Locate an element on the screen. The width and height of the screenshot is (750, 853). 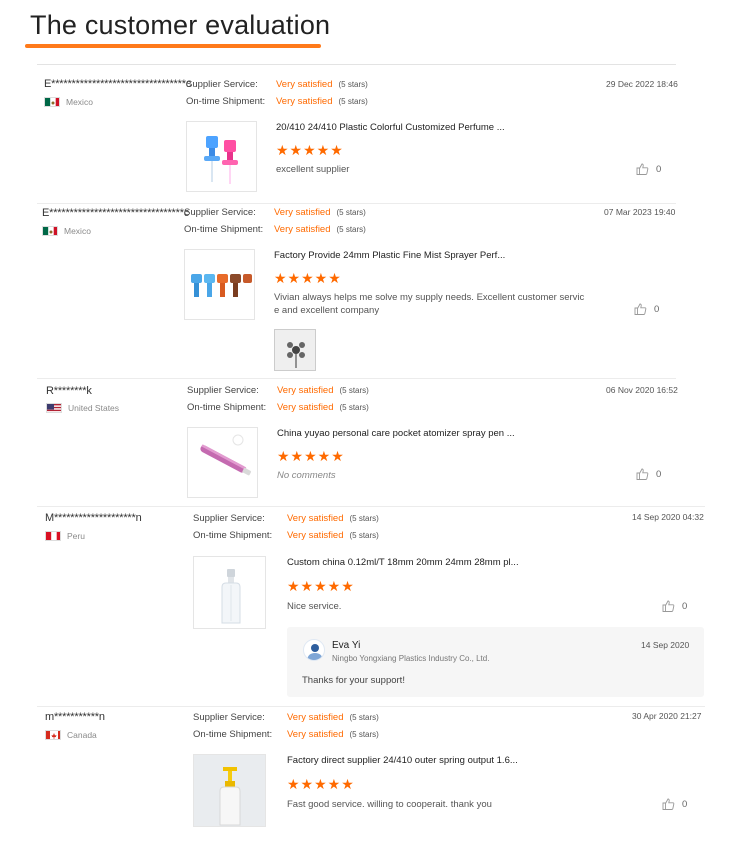
reply-date: 14 Sep 2020 is located at coordinates (665, 645).